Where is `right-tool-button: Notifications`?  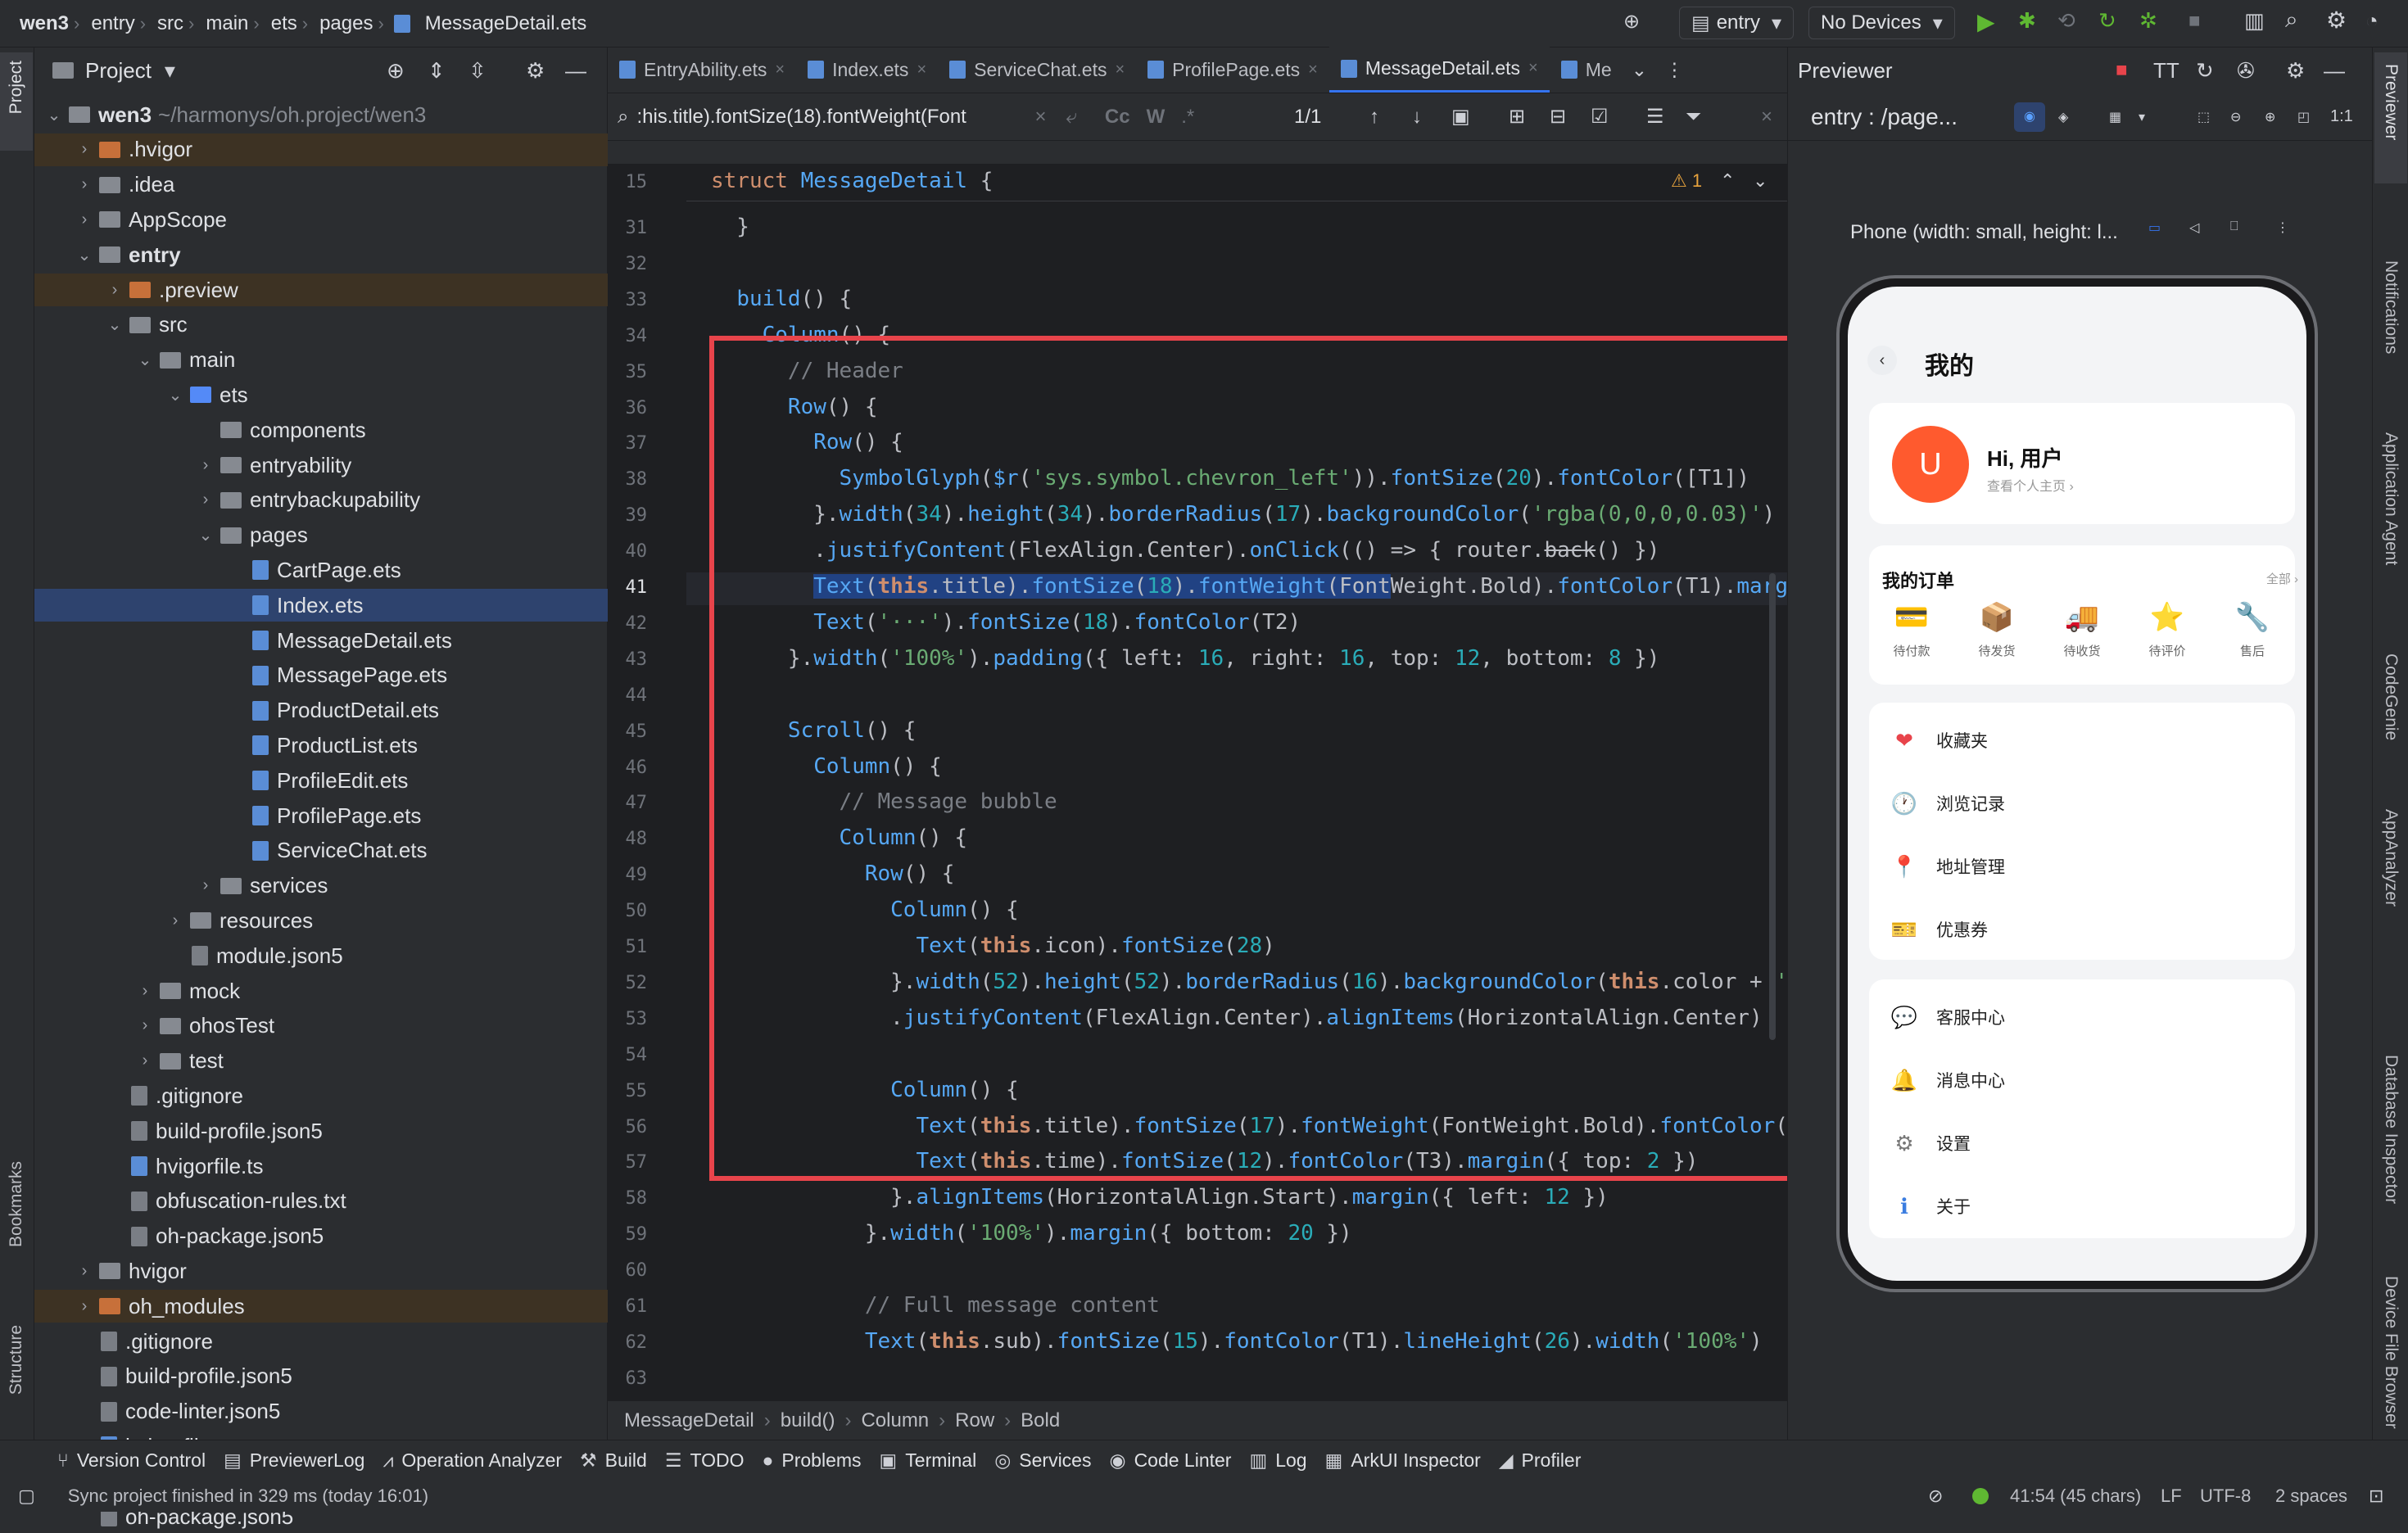
right-tool-button: Notifications is located at coordinates (2391, 307).